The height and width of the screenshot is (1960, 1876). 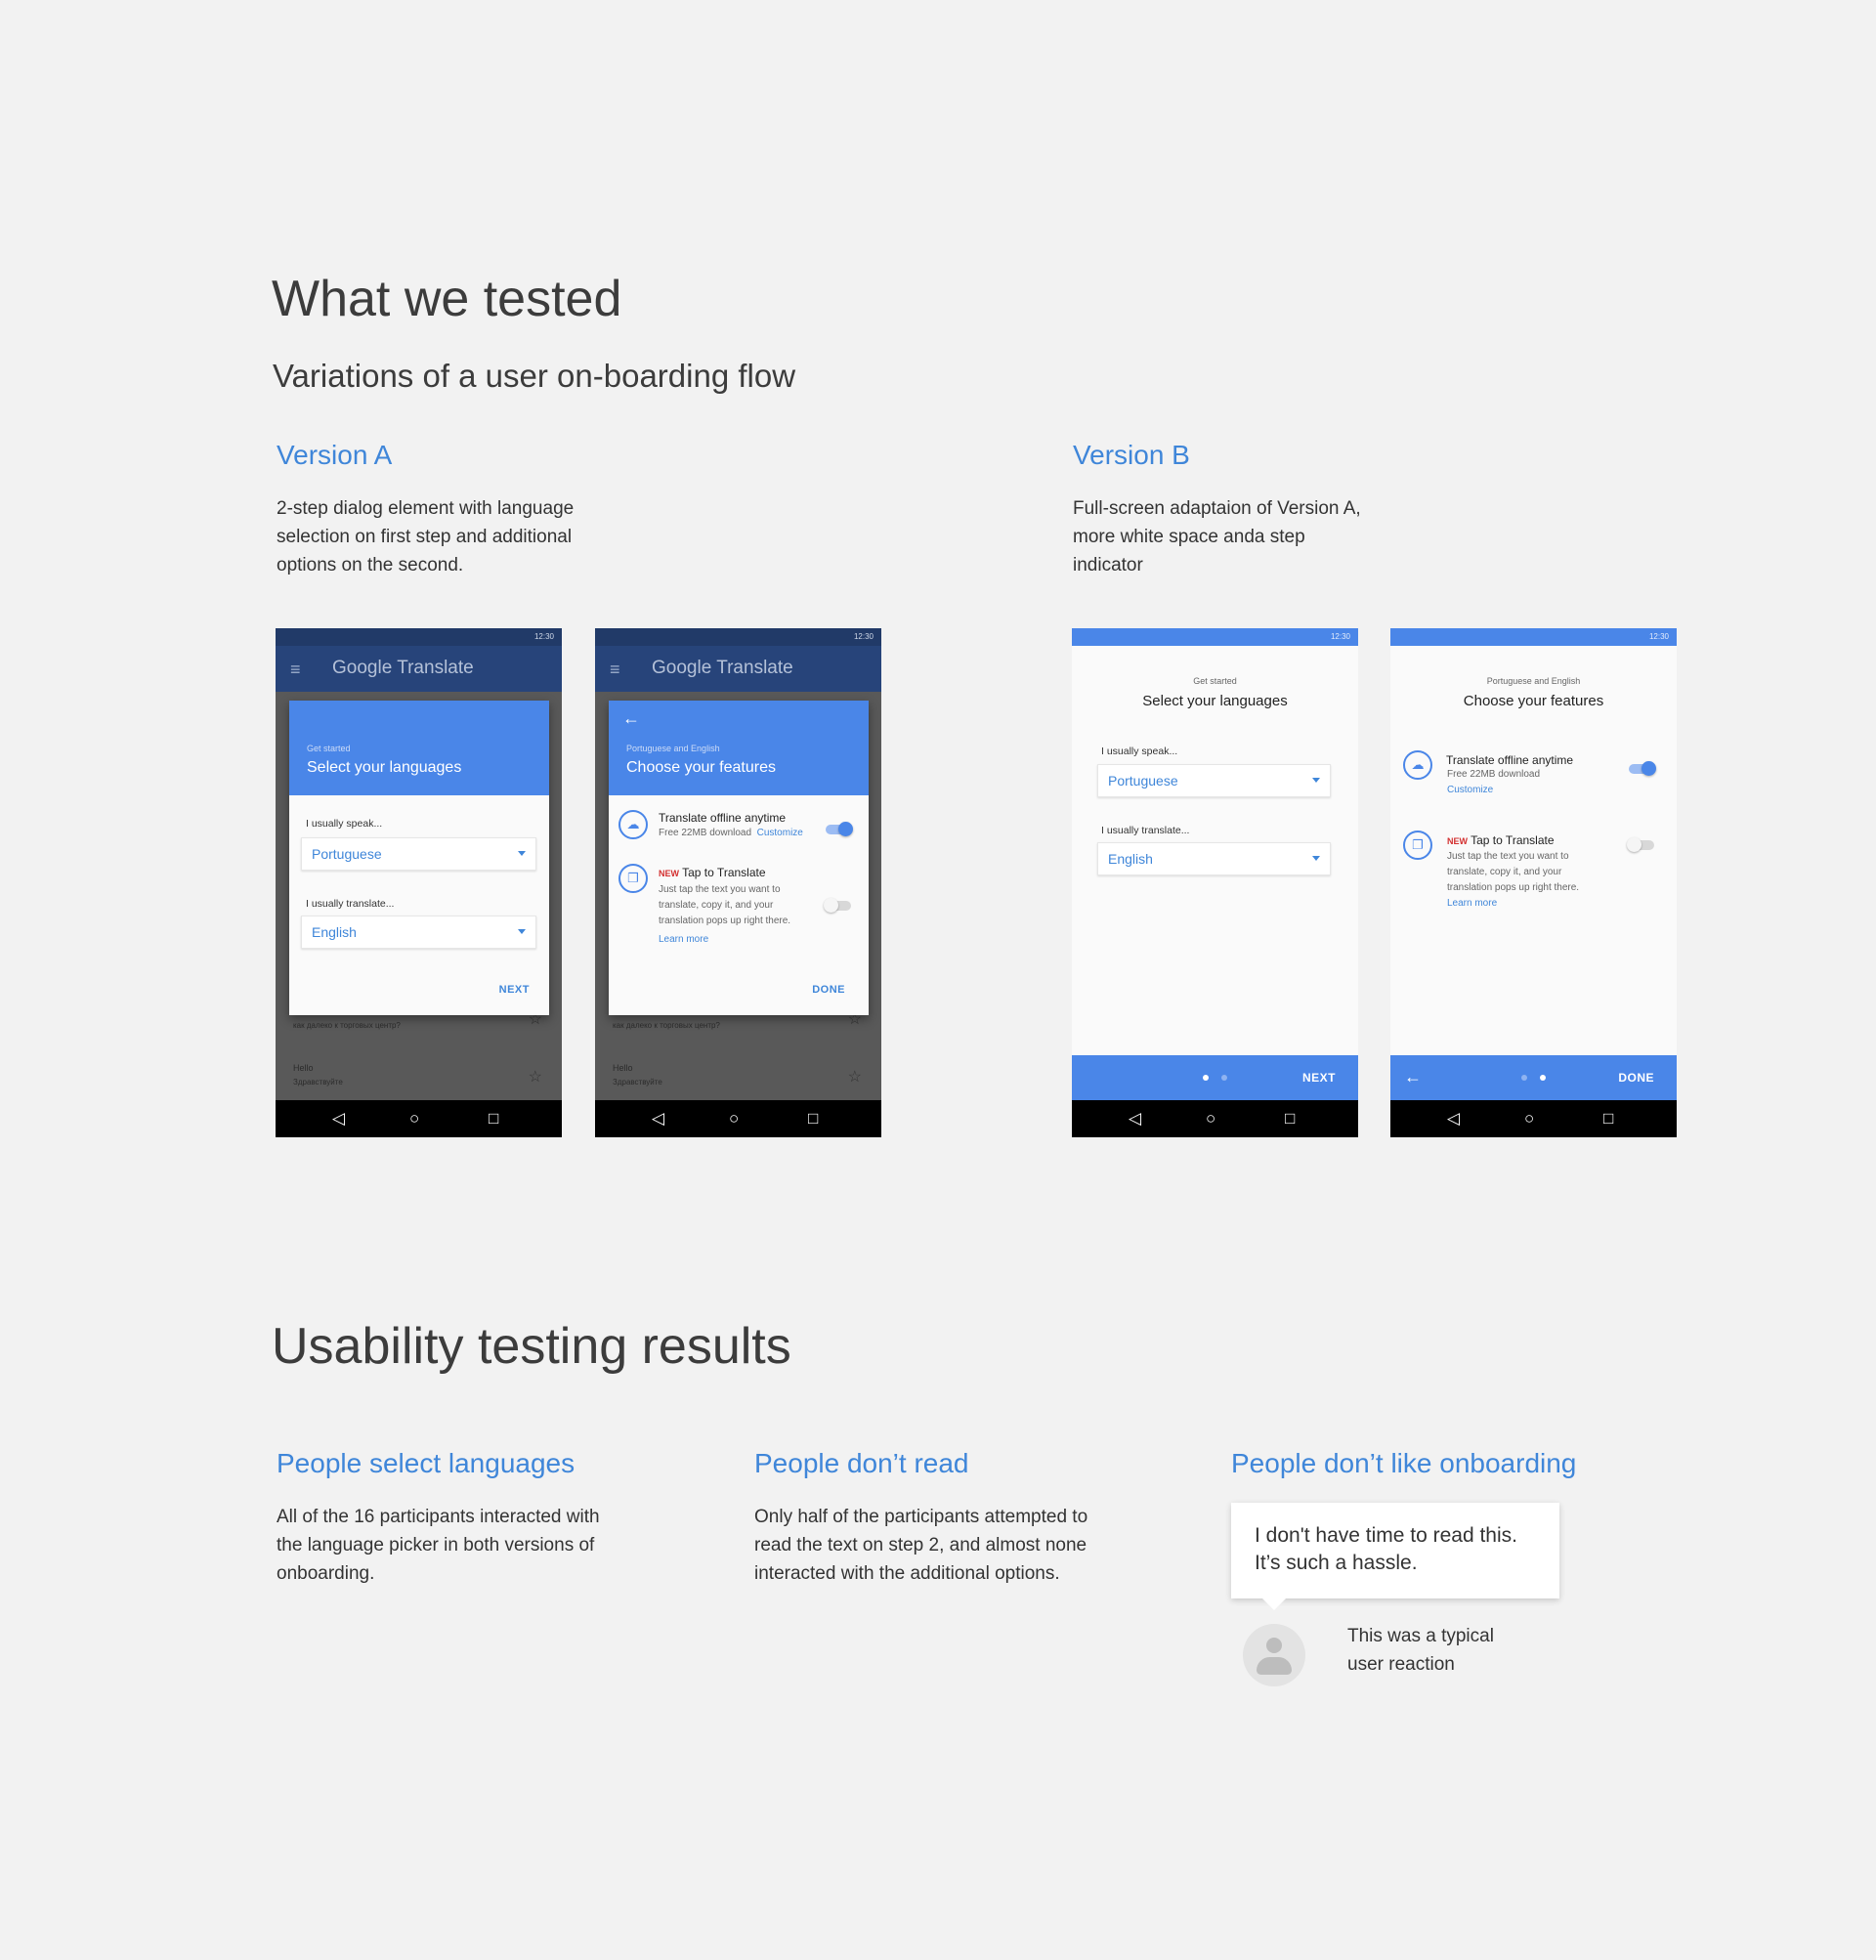 What do you see at coordinates (1131, 455) in the screenshot?
I see `version-b-title: Version B` at bounding box center [1131, 455].